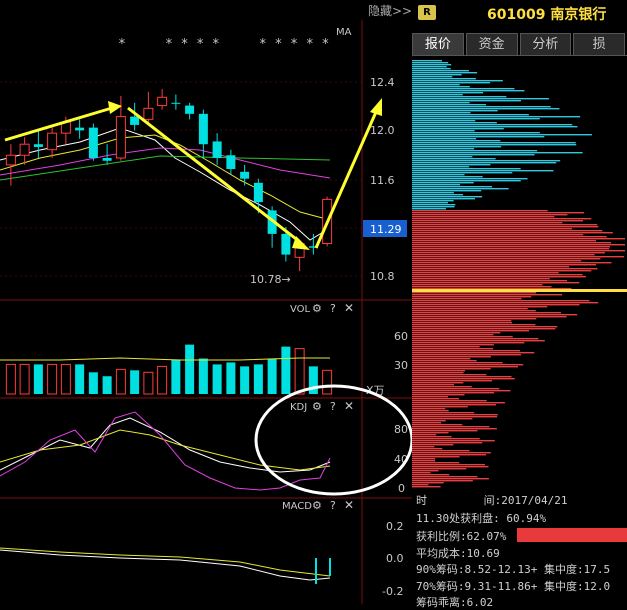  Describe the element at coordinates (165, 565) in the screenshot. I see `macd-dif-line` at that location.